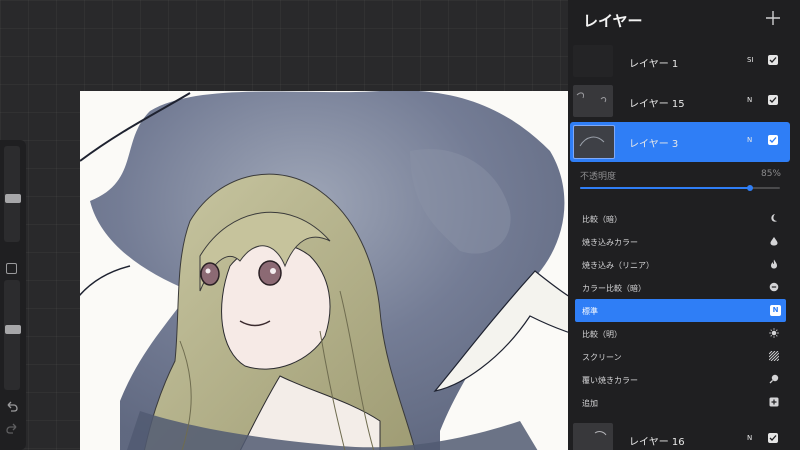 Image resolution: width=800 pixels, height=450 pixels. Describe the element at coordinates (774, 356) in the screenshot. I see `hatch-icon` at that location.